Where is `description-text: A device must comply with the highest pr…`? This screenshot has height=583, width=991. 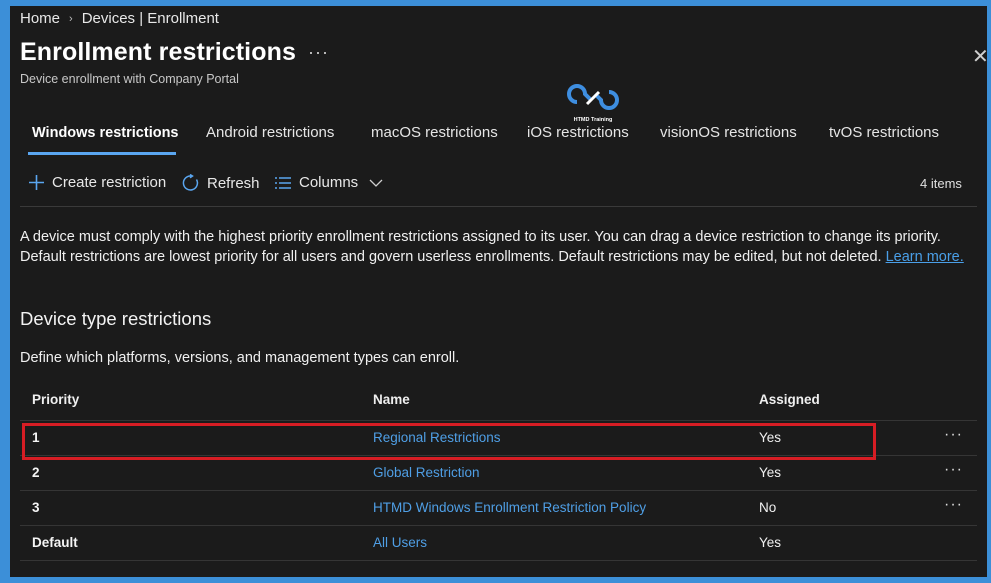 description-text: A device must comply with the highest pr… is located at coordinates (480, 247).